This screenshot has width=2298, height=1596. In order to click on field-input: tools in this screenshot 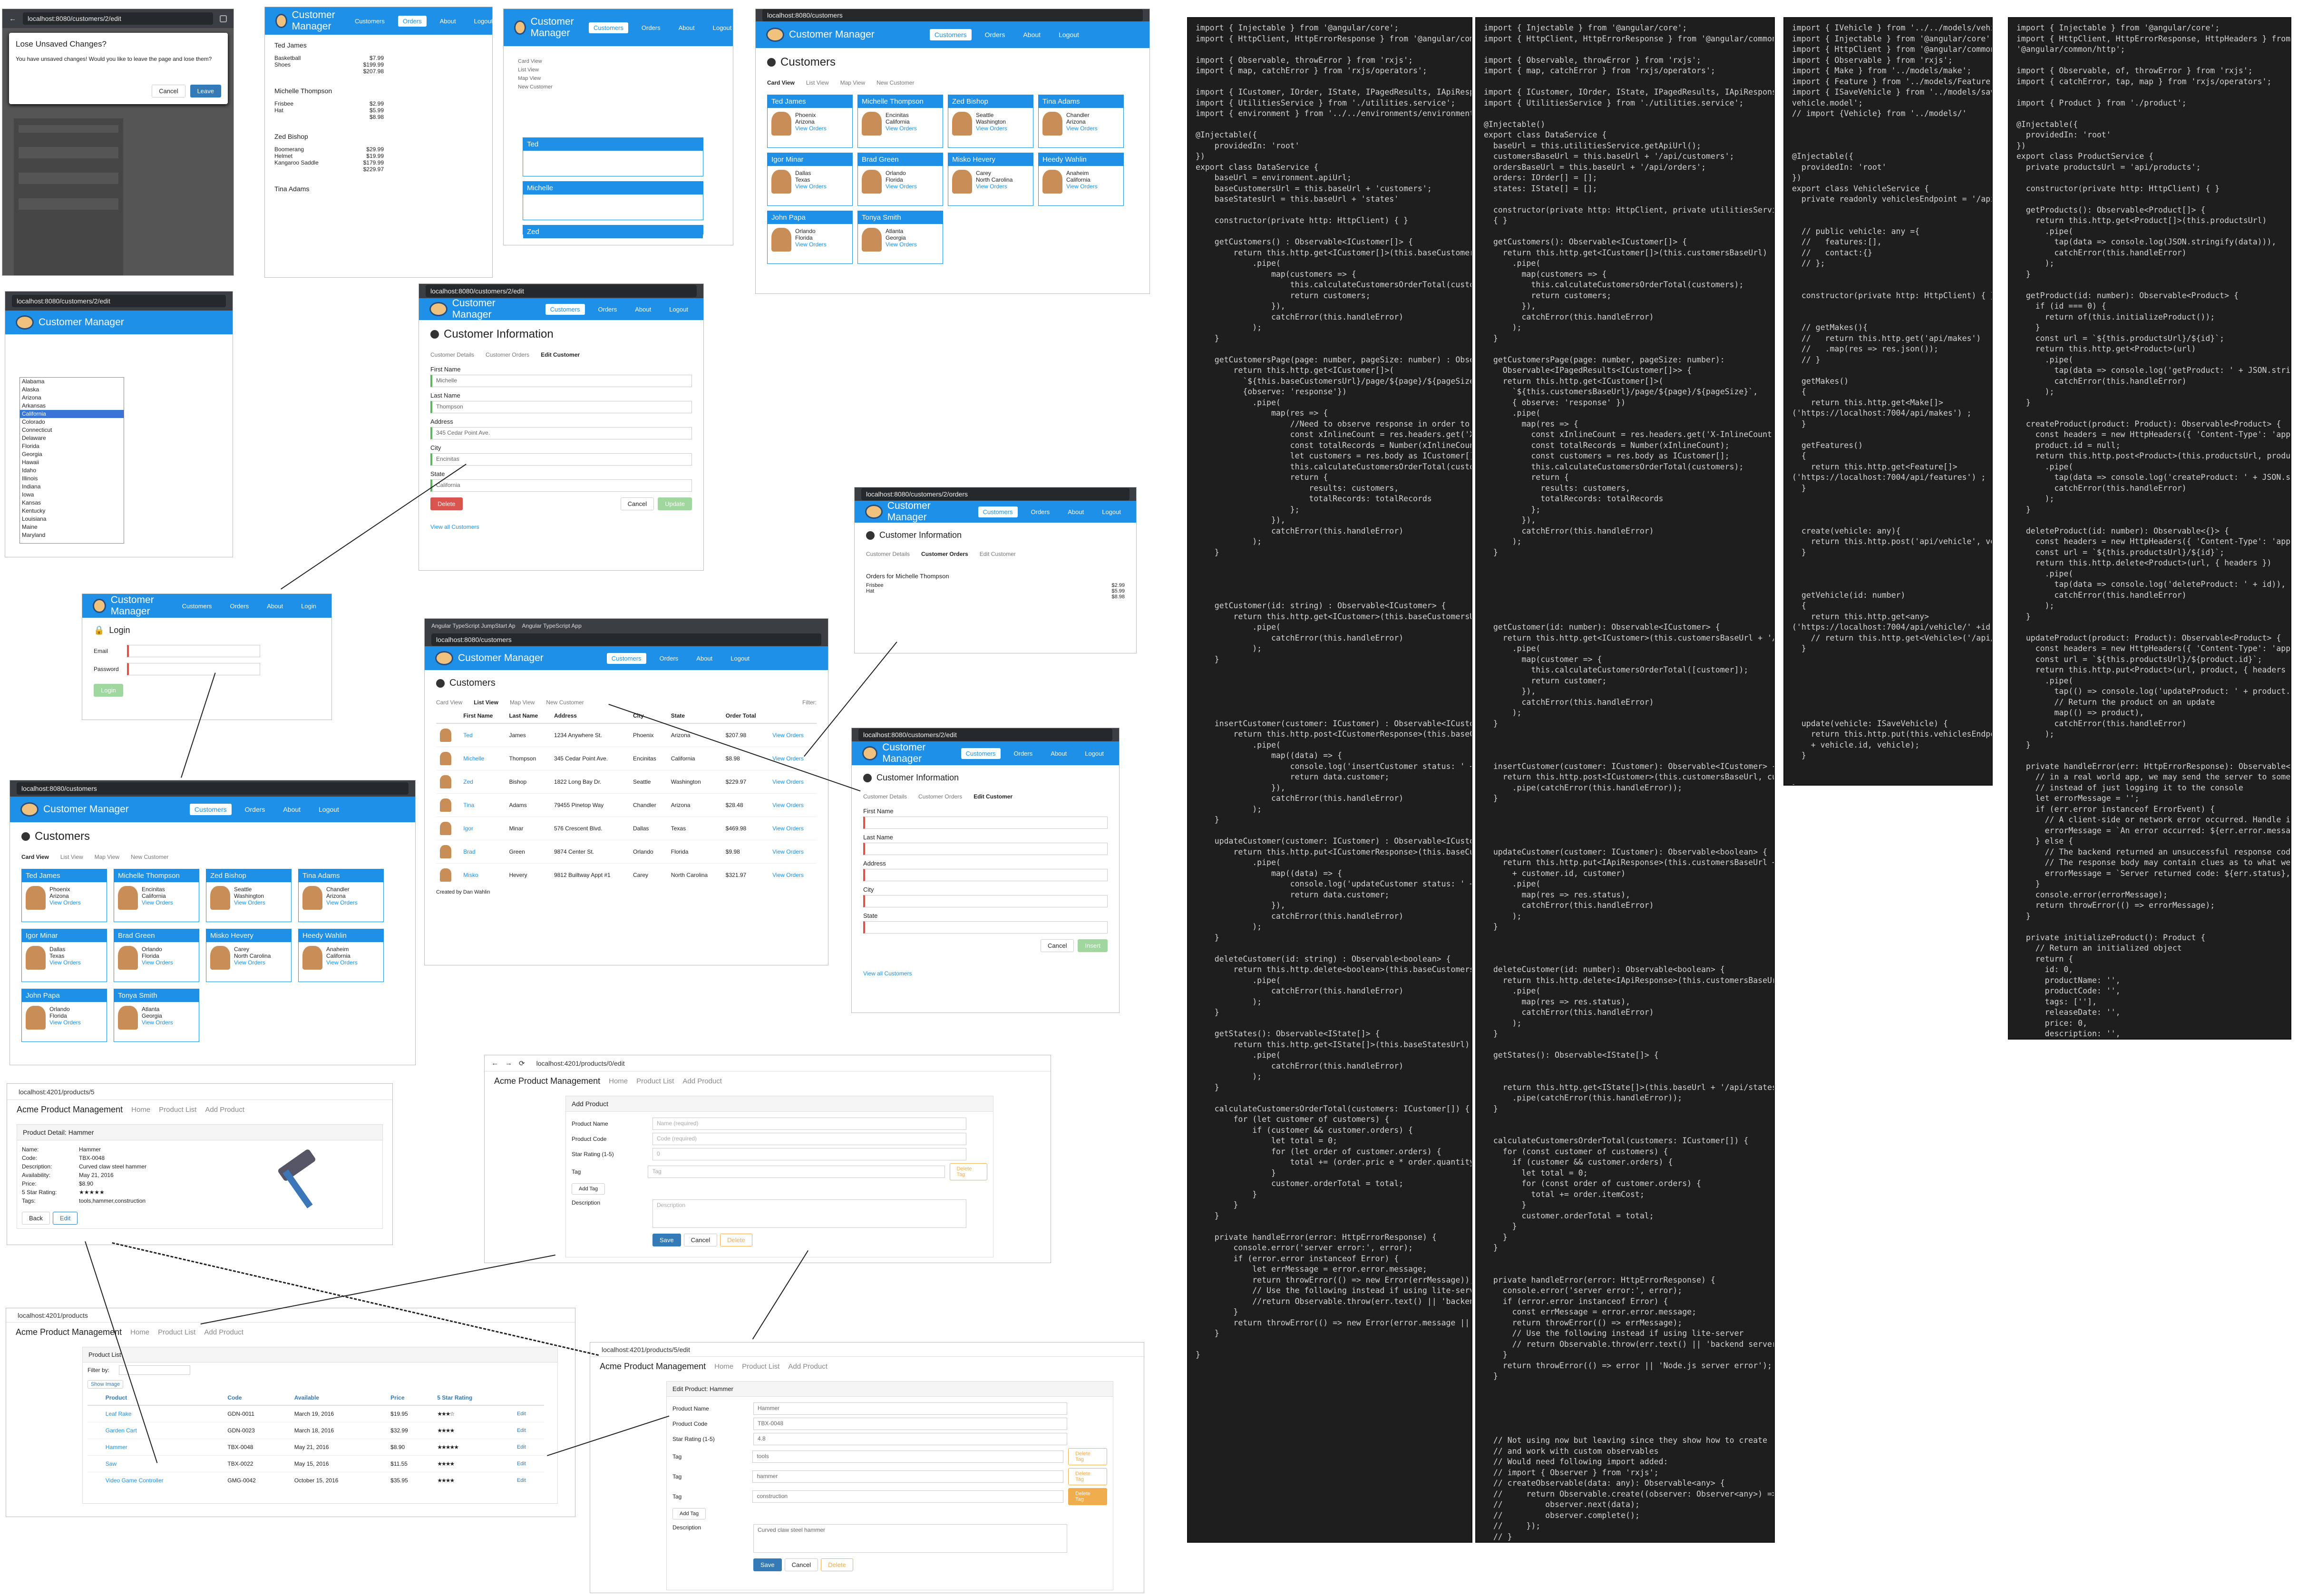, I will do `click(908, 1456)`.